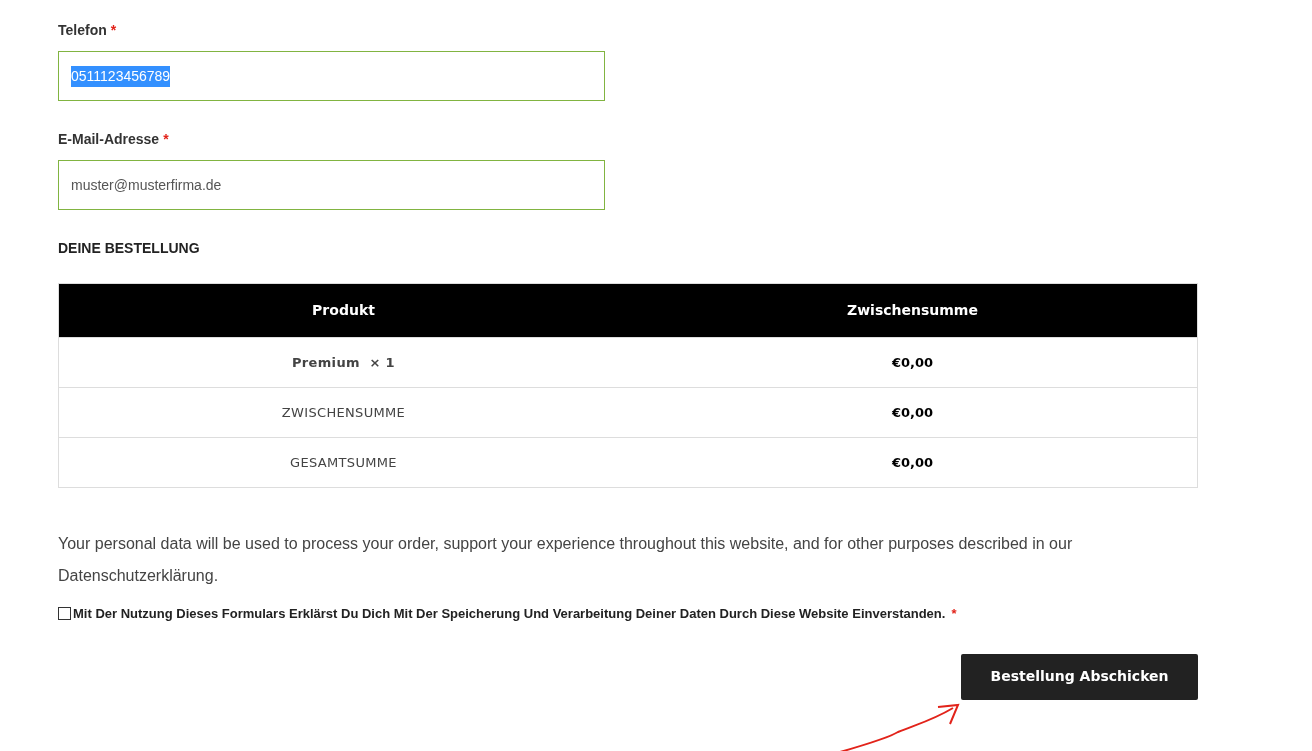 This screenshot has height=751, width=1312. Describe the element at coordinates (343, 412) in the screenshot. I see `table-cell: ZWISCHENSUMME` at that location.